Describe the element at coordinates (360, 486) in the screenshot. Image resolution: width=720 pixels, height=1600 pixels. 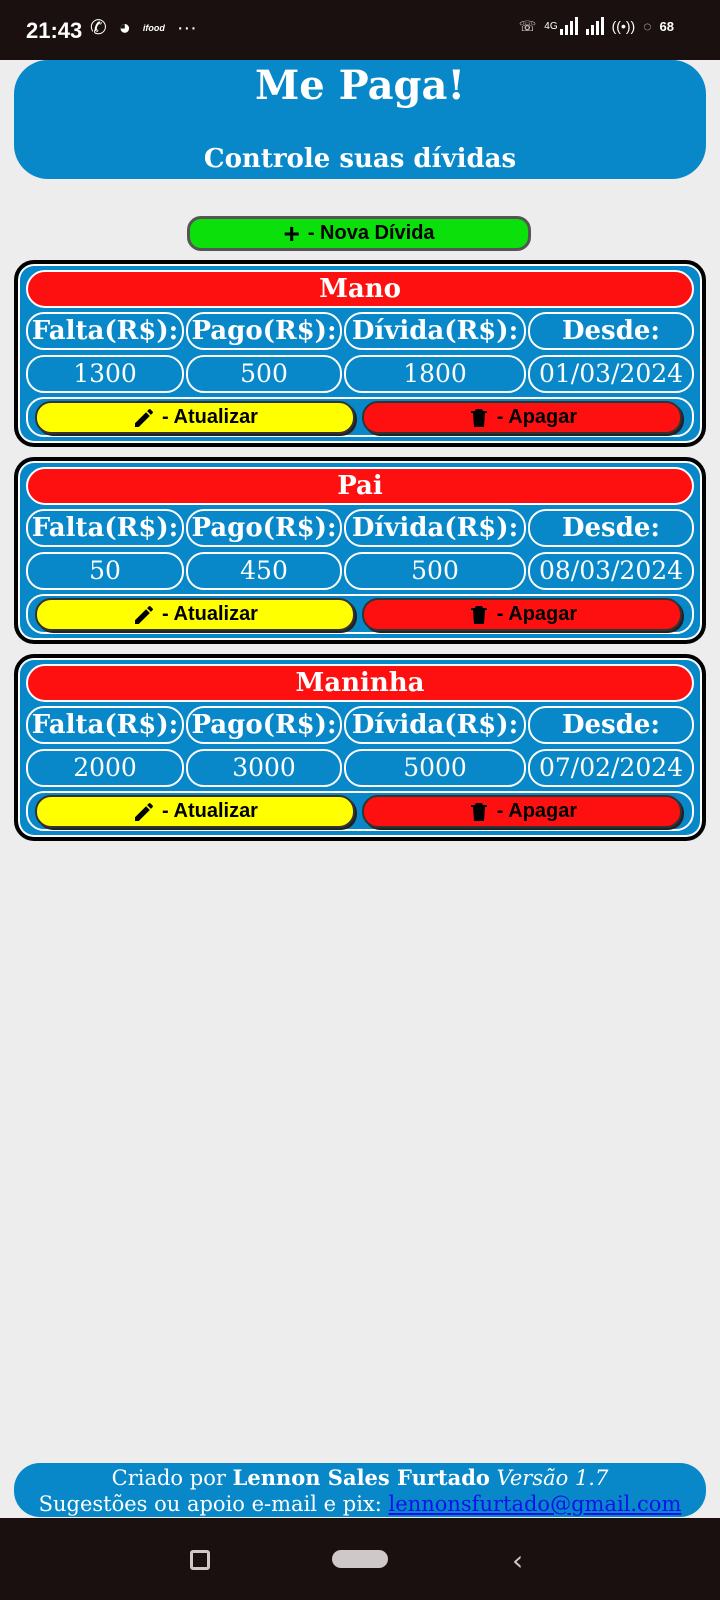
I see `debtor-name: Pai` at that location.